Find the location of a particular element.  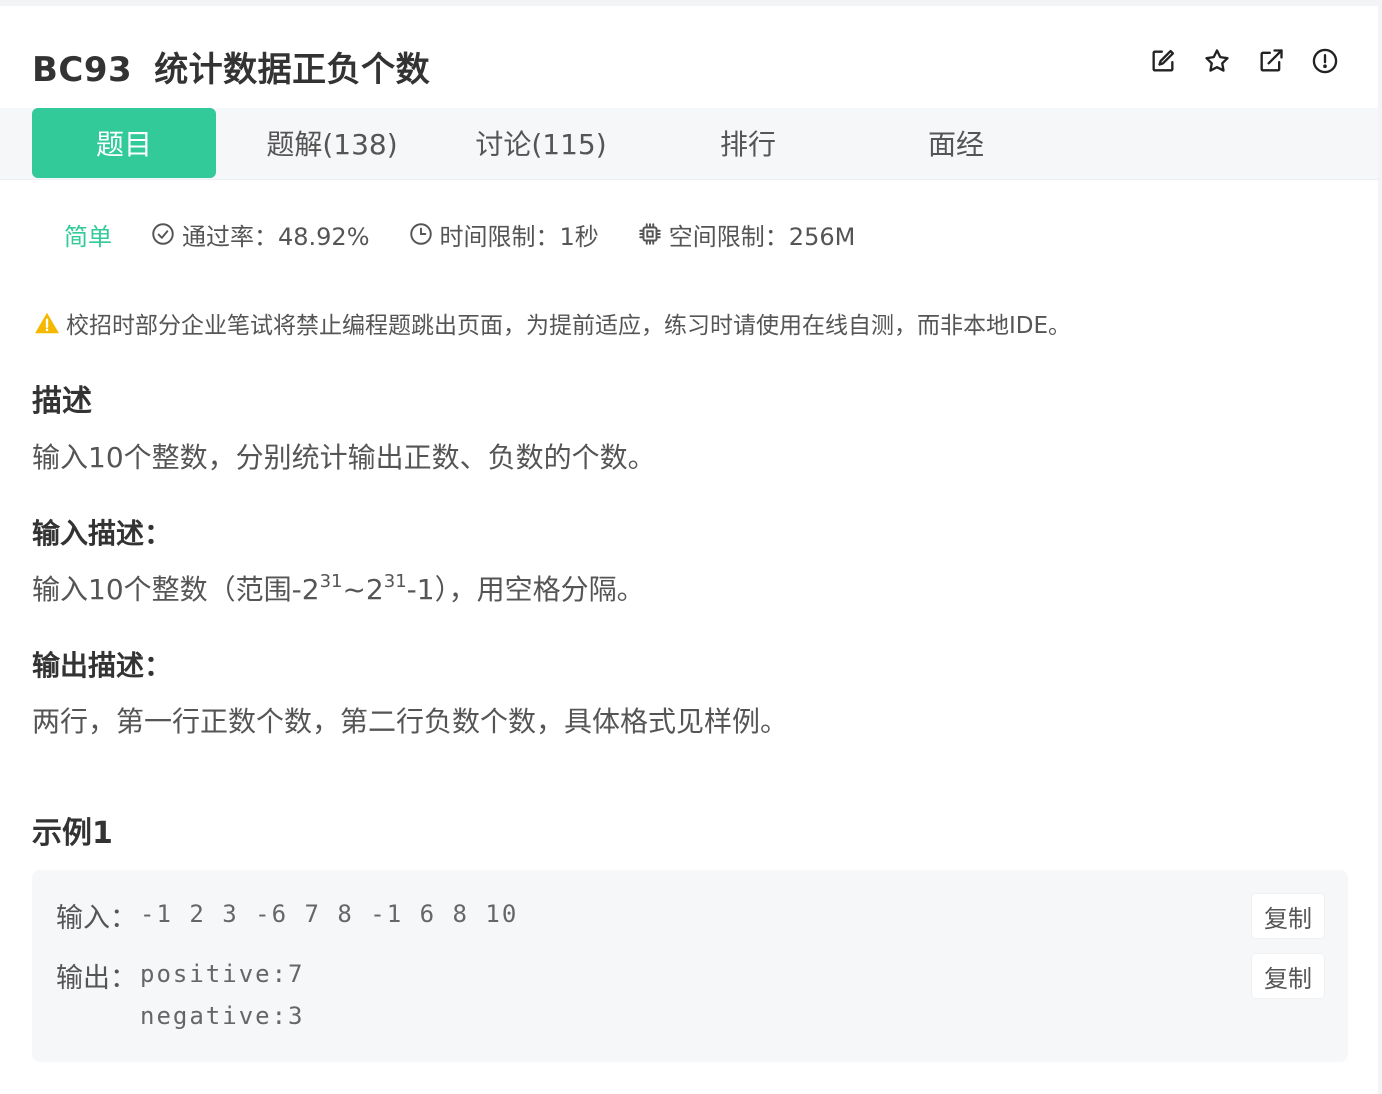

copy-input-button: 复制 is located at coordinates (1288, 916).